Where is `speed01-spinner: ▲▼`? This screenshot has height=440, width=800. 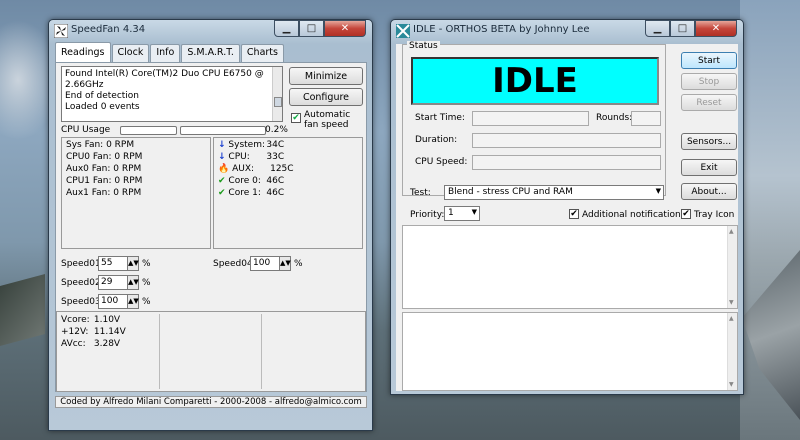
speed01-spinner: ▲▼ is located at coordinates (133, 263).